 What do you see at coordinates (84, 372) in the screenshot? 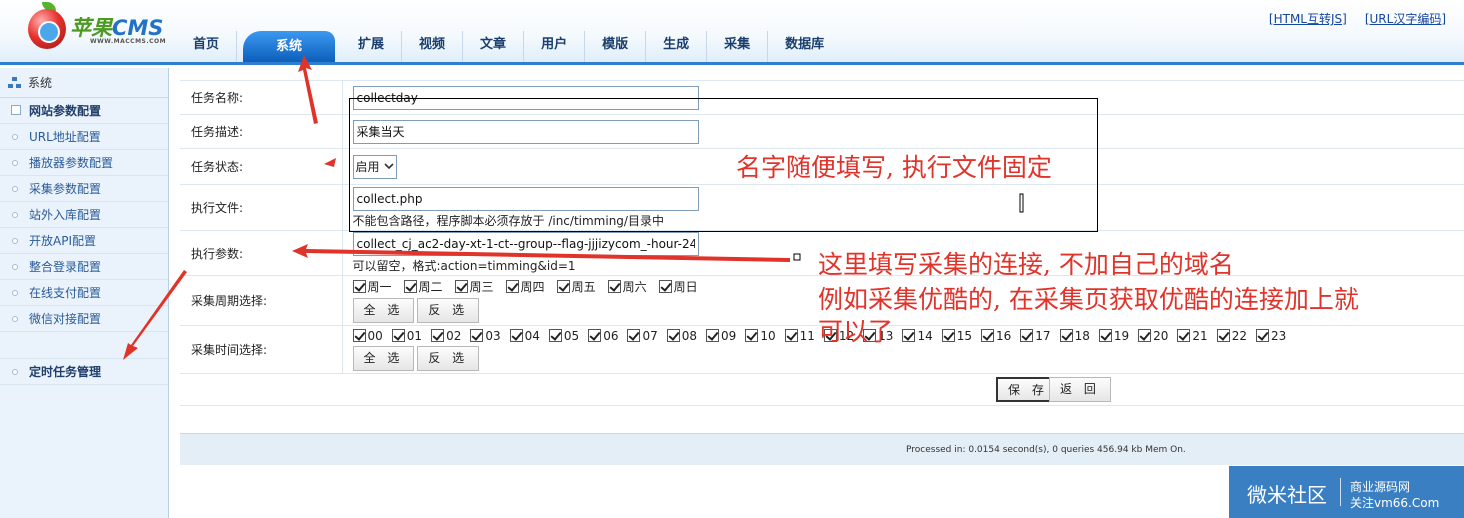
I see `sidebar-item-cron-tasks: 定时任务管理` at bounding box center [84, 372].